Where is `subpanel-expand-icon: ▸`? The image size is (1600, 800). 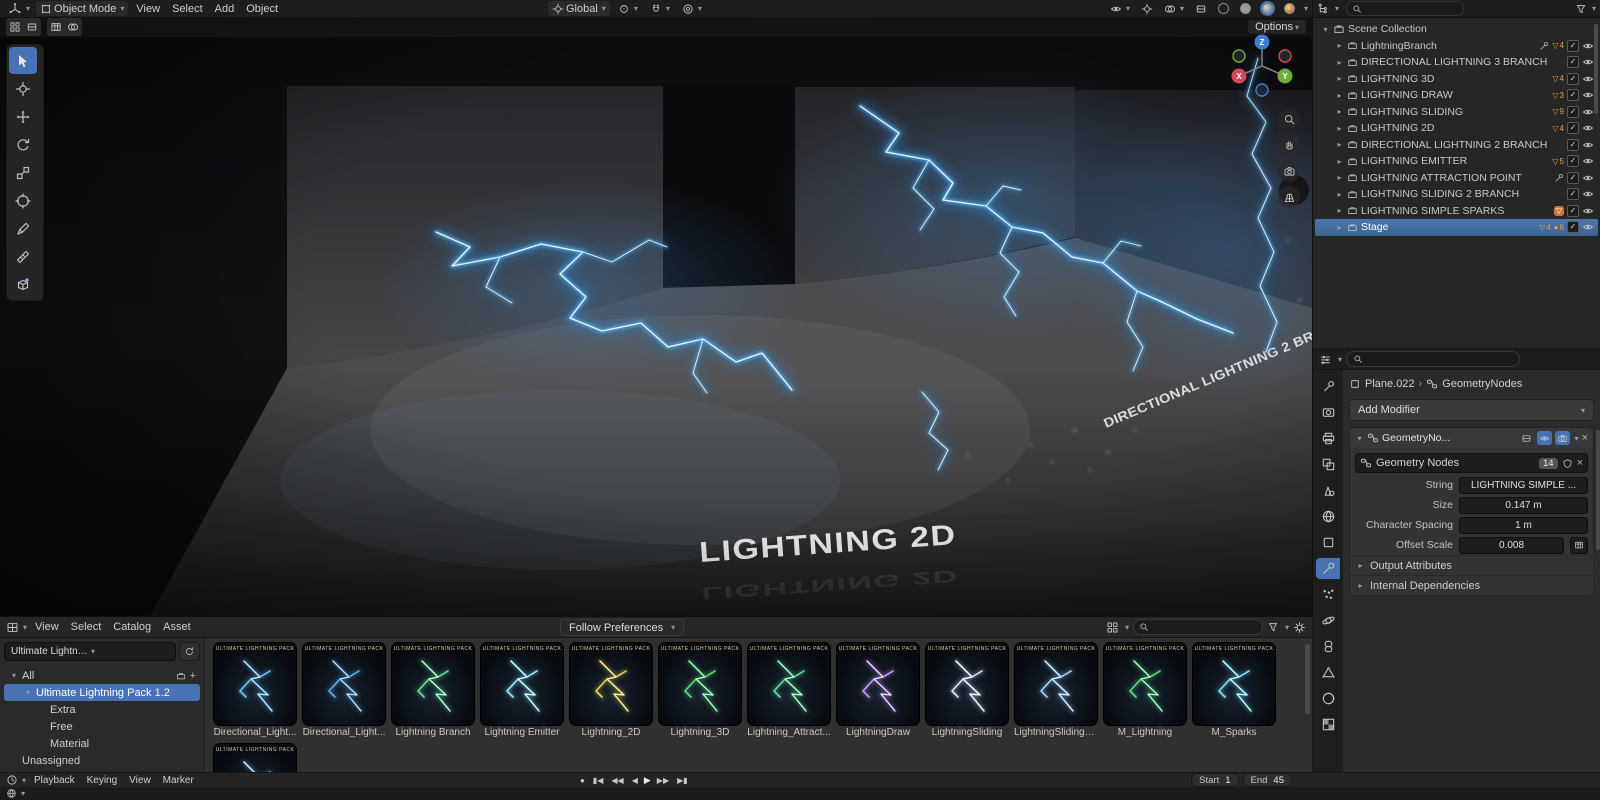 subpanel-expand-icon: ▸ is located at coordinates (1360, 585).